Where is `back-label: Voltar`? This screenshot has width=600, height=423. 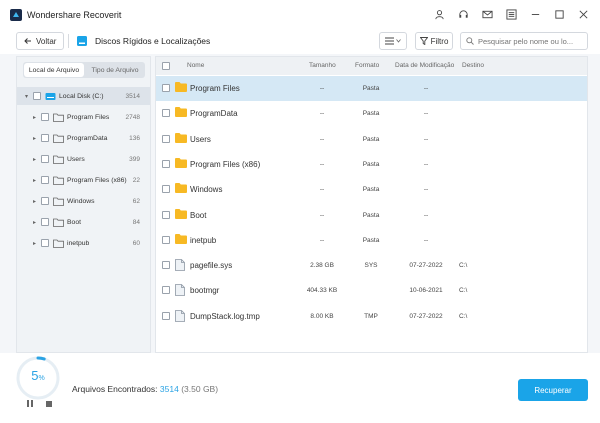
back-label: Voltar is located at coordinates (46, 41).